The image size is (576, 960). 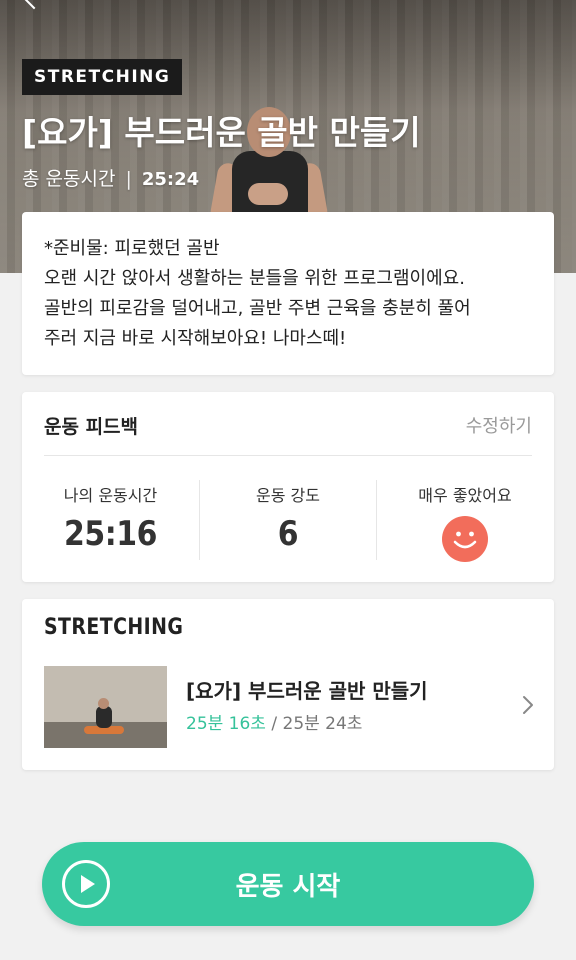 What do you see at coordinates (105, 707) in the screenshot?
I see `program-thumbnail` at bounding box center [105, 707].